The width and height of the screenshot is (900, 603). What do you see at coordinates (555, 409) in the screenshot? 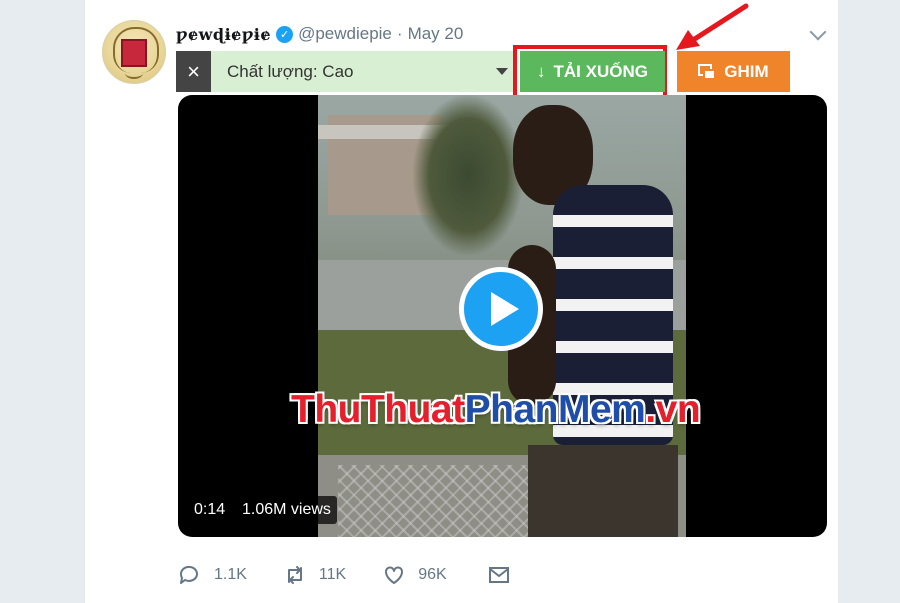
I see `watermark-part-2: PhanMem` at bounding box center [555, 409].